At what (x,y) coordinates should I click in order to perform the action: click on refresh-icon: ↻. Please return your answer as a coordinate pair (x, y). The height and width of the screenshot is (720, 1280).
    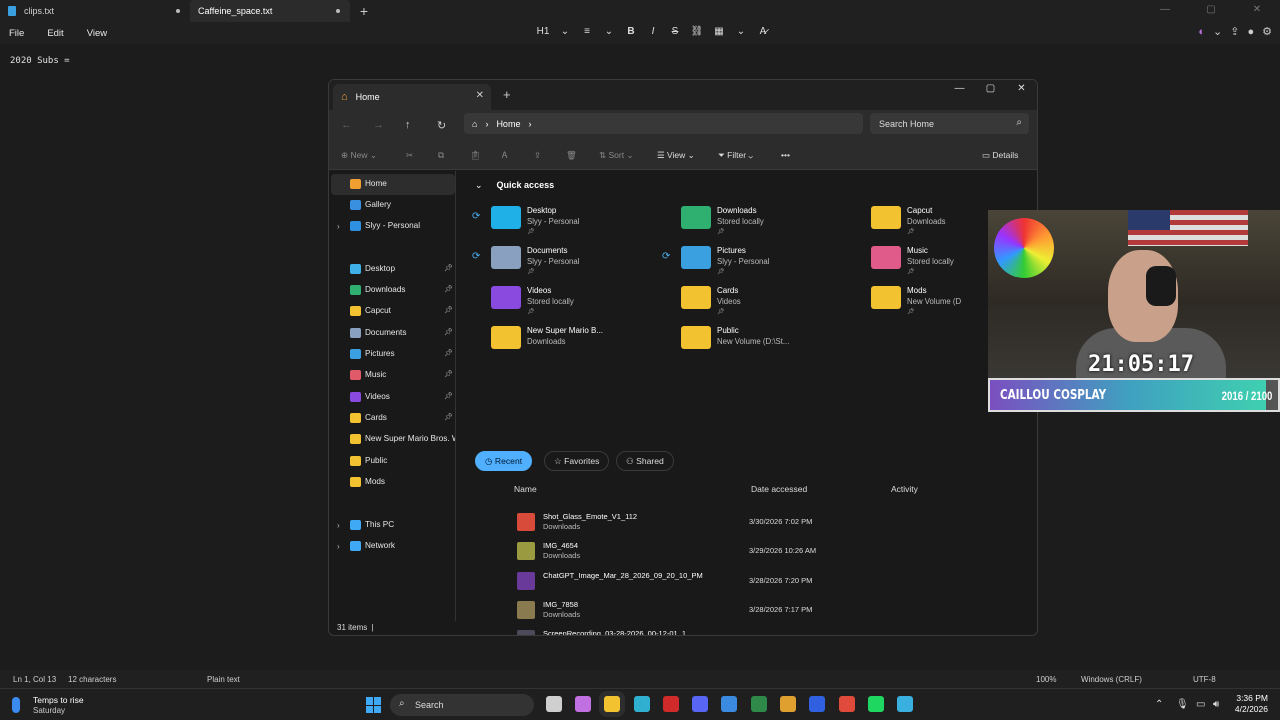
    Looking at the image, I should click on (441, 125).